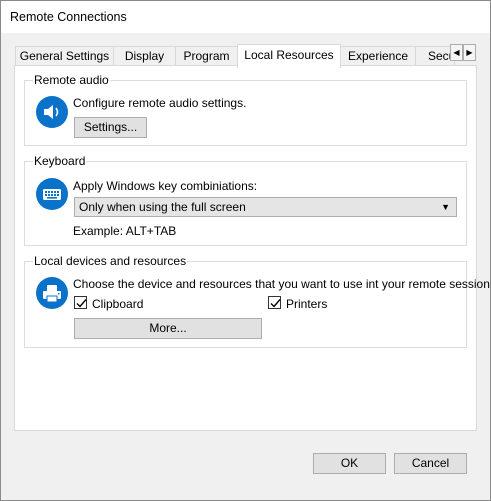 Image resolution: width=491 pixels, height=501 pixels. I want to click on tab-program: Program, so click(206, 56).